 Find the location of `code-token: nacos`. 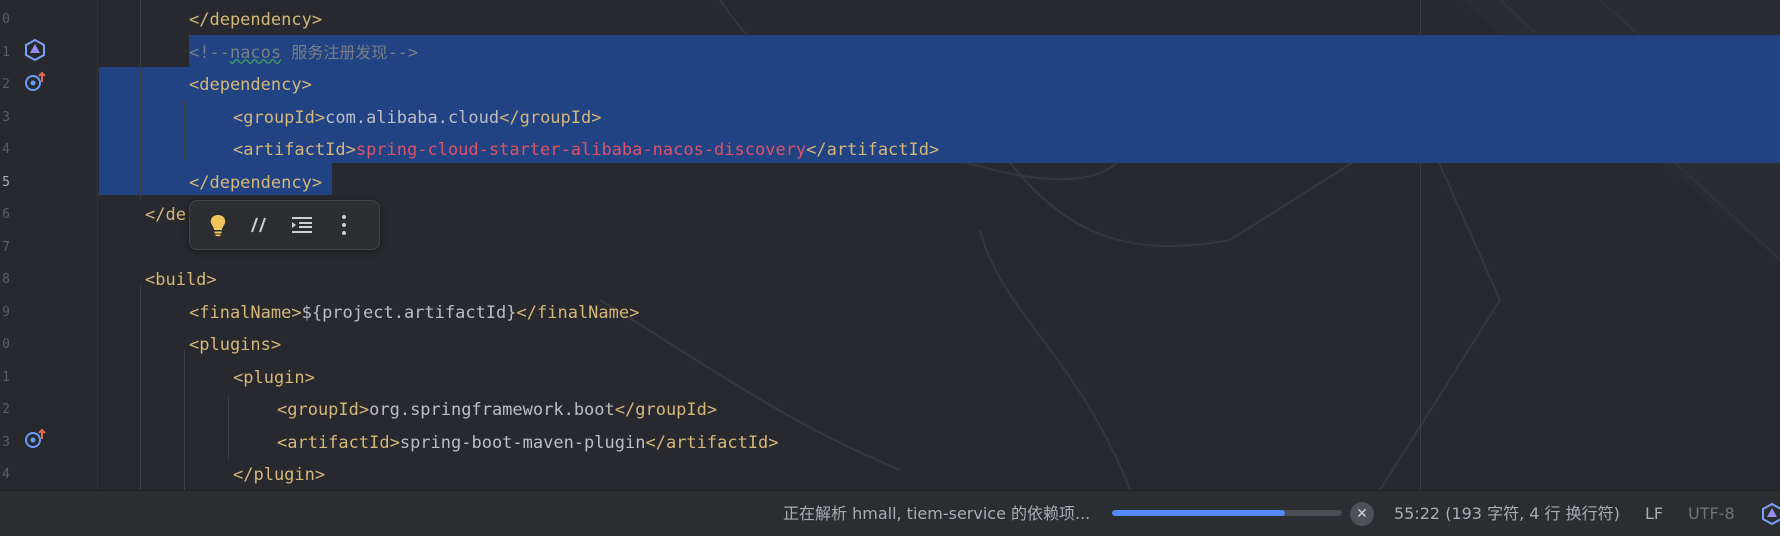

code-token: nacos is located at coordinates (255, 52).